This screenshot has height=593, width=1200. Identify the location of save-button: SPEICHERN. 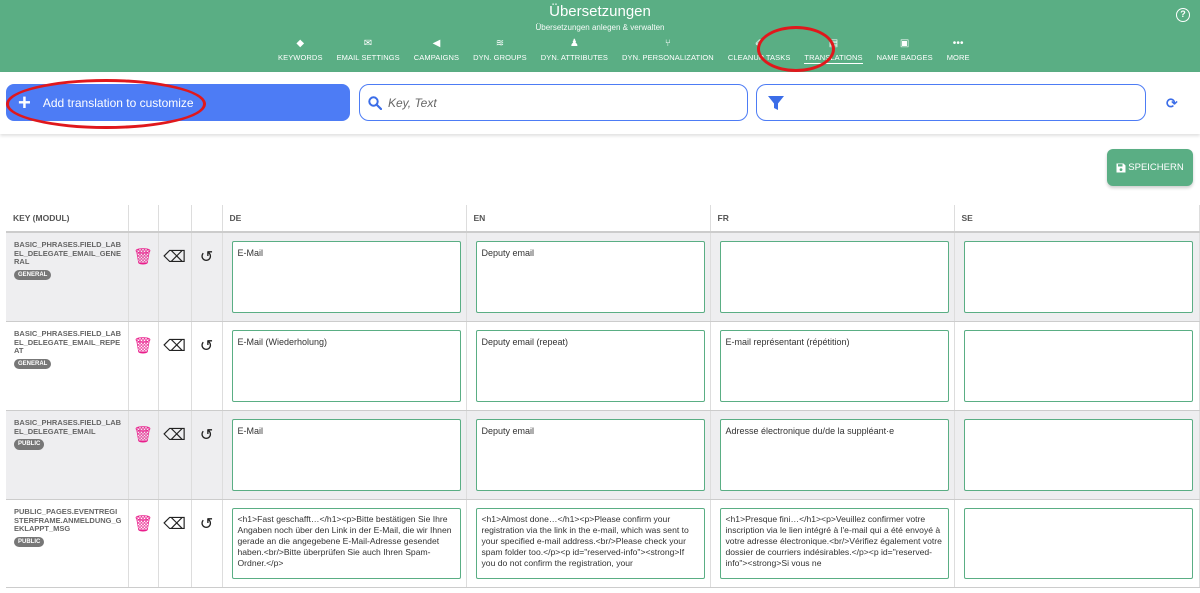
(1150, 167).